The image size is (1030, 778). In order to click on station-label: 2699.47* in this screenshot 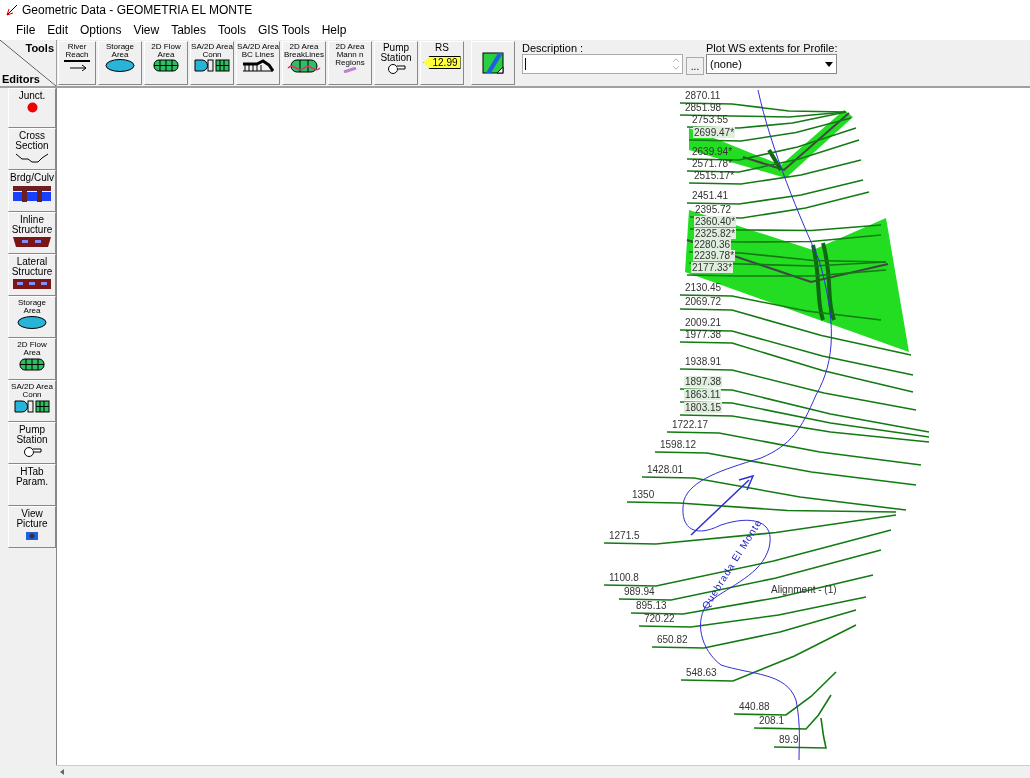, I will do `click(714, 132)`.